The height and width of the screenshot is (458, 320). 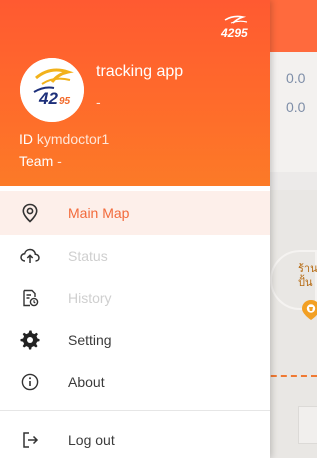 I want to click on user-id-value: kymdoctor1, so click(x=73, y=139).